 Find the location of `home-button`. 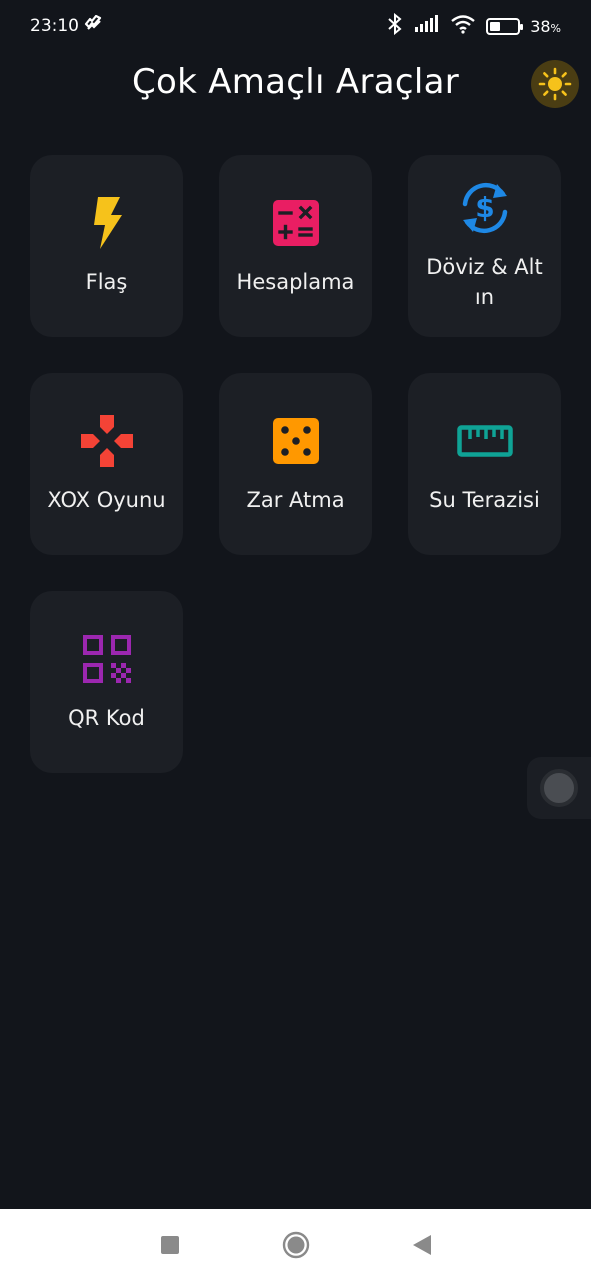

home-button is located at coordinates (296, 1245).